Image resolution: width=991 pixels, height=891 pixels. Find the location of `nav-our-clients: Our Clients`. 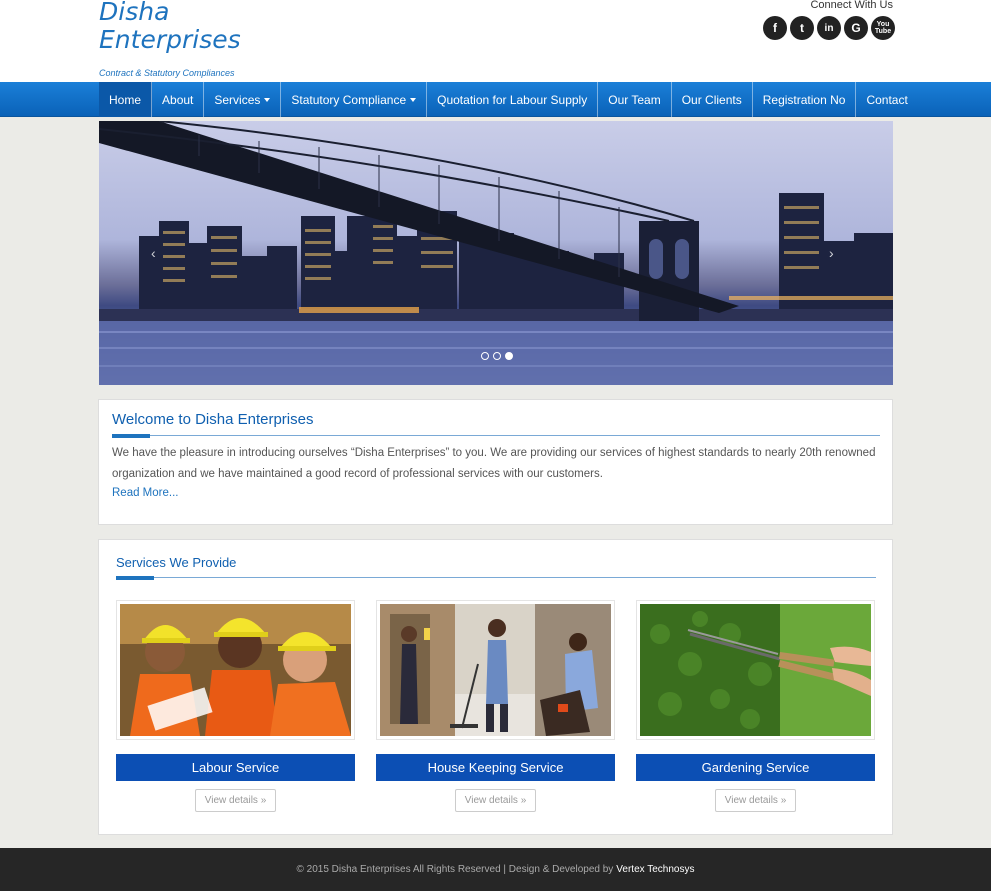

nav-our-clients: Our Clients is located at coordinates (712, 99).